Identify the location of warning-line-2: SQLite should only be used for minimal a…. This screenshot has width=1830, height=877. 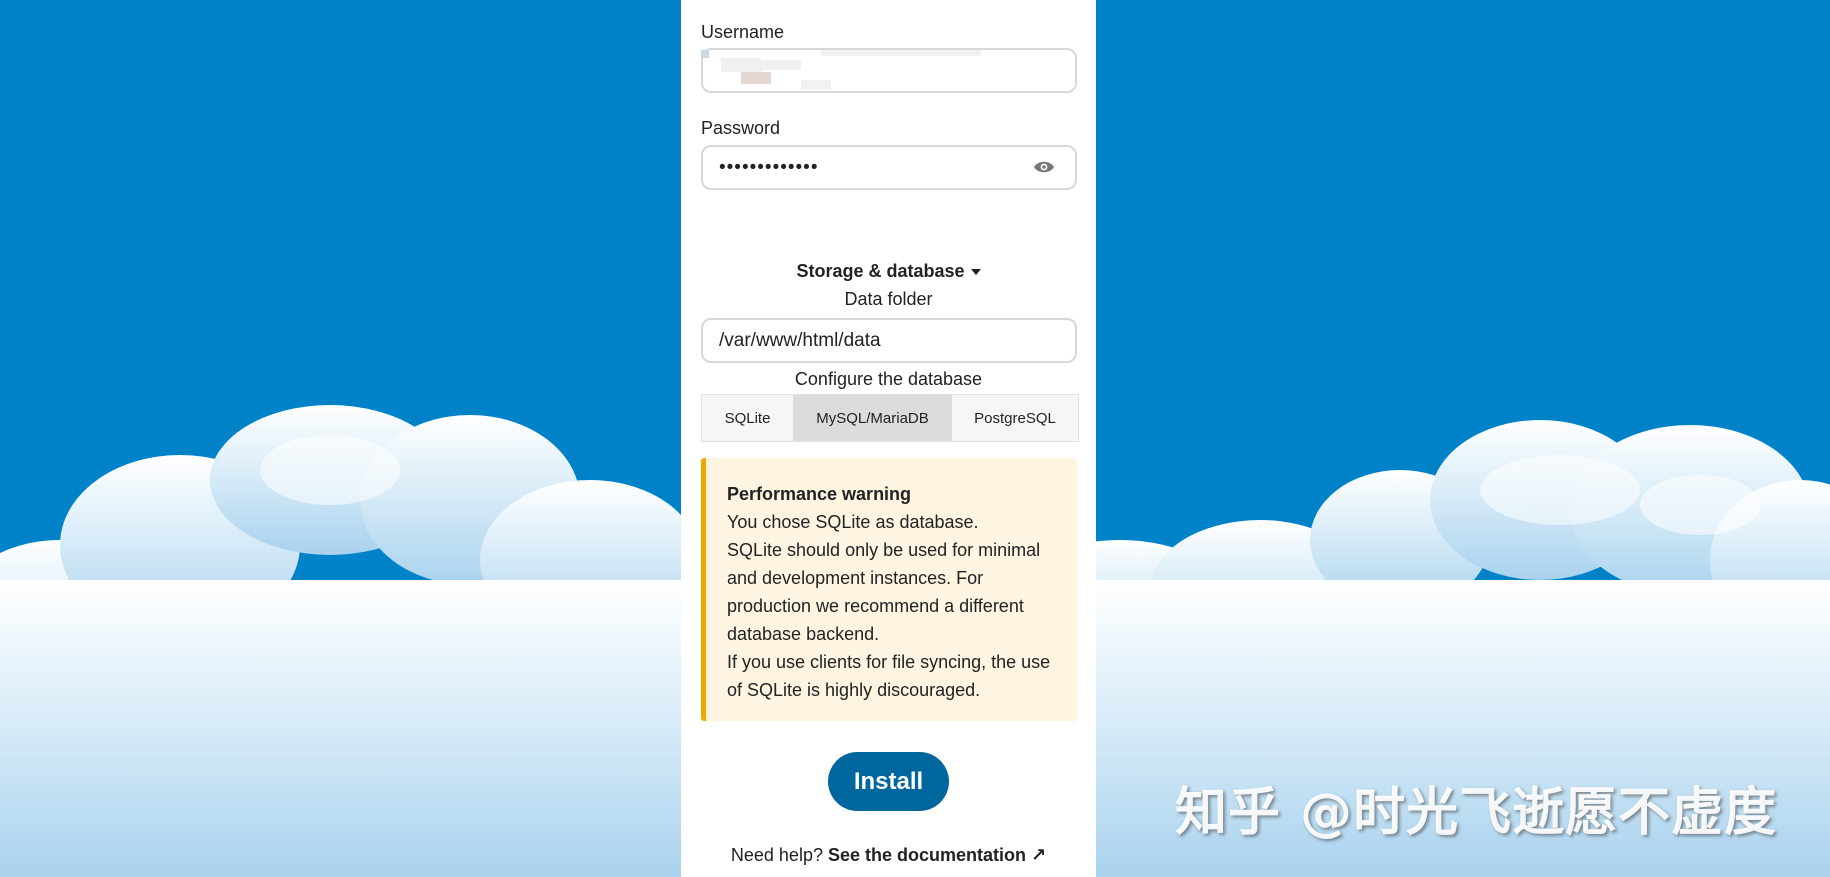
(884, 592).